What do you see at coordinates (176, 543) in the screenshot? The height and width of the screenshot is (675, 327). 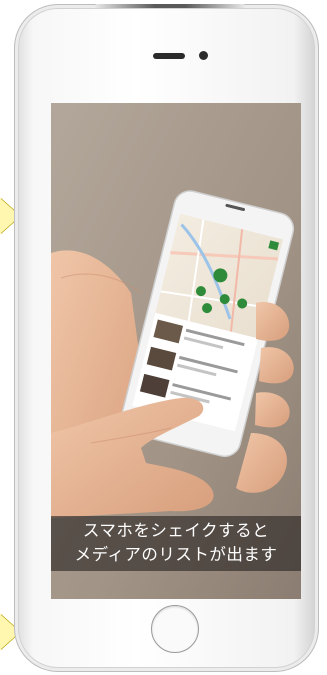 I see `caption-box: スマホをシェイクすると メディアのリストが出ます` at bounding box center [176, 543].